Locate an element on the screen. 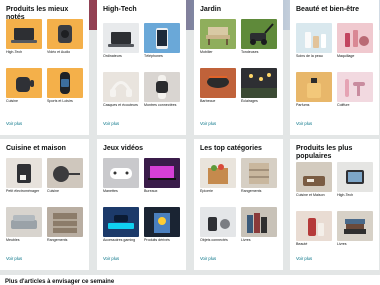 The width and height of the screenshot is (380, 285). category-tile: Téléphones is located at coordinates (162, 41).